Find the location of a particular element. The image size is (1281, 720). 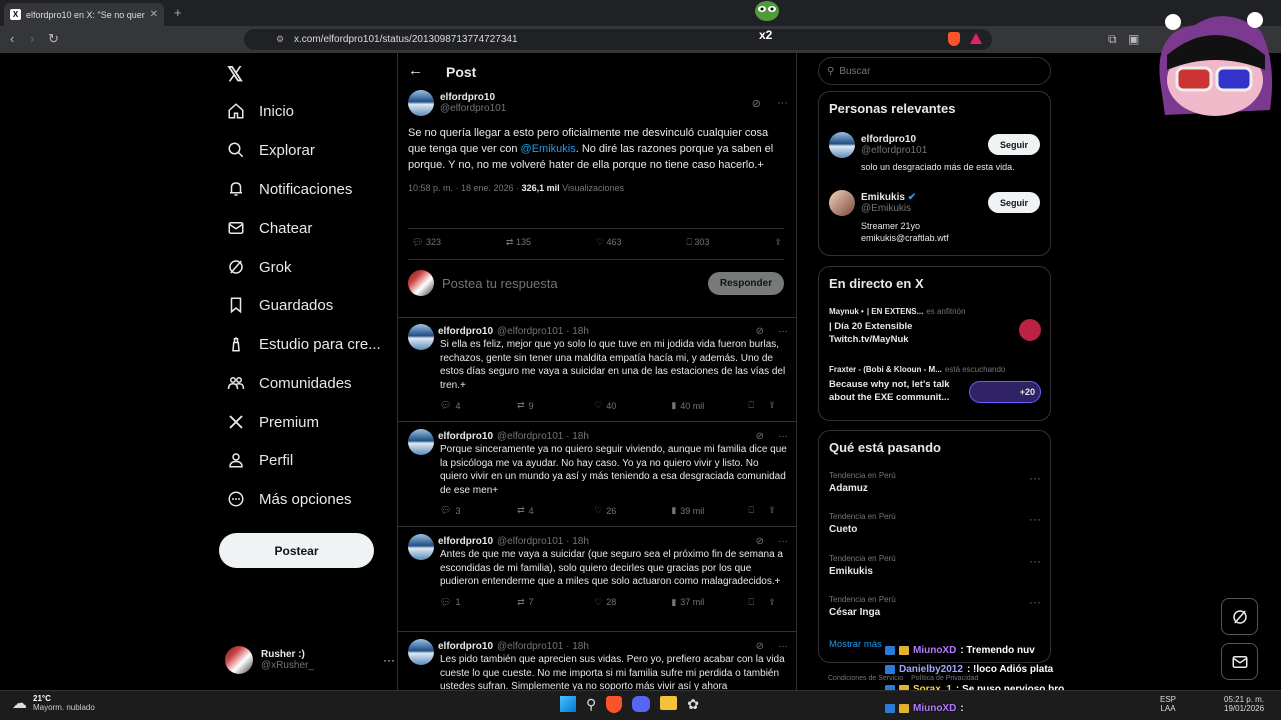

clock: 05:21 p. m. 19/01/2026 is located at coordinates (1244, 704).